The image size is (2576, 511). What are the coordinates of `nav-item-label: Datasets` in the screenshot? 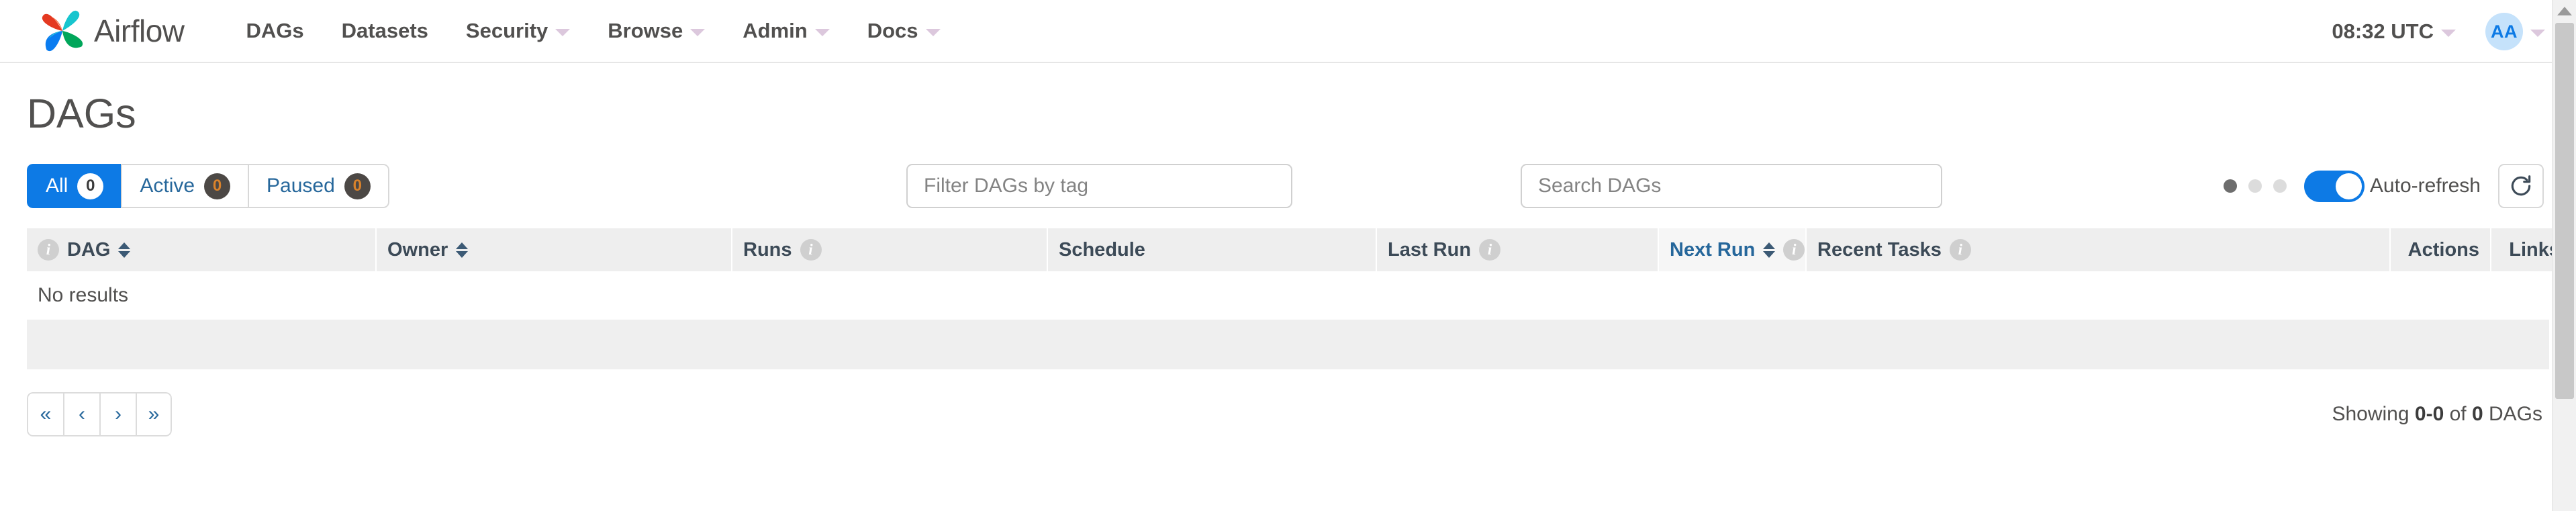 It's located at (384, 30).